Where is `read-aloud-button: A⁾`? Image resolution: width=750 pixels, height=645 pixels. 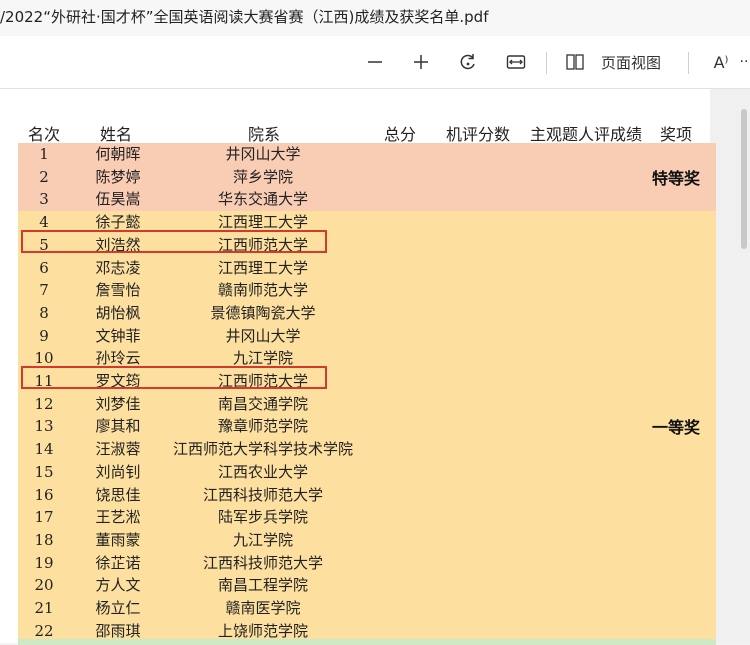
read-aloud-button: A⁾ is located at coordinates (721, 62).